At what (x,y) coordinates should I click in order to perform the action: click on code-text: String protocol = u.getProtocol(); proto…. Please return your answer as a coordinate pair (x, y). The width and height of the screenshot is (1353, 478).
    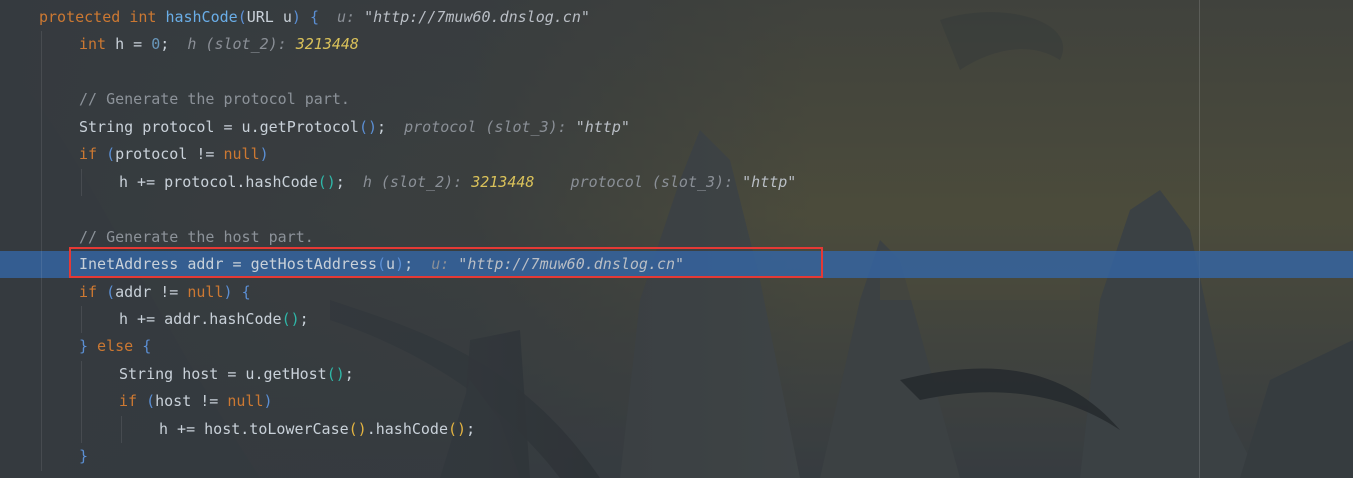
    Looking at the image, I should click on (354, 127).